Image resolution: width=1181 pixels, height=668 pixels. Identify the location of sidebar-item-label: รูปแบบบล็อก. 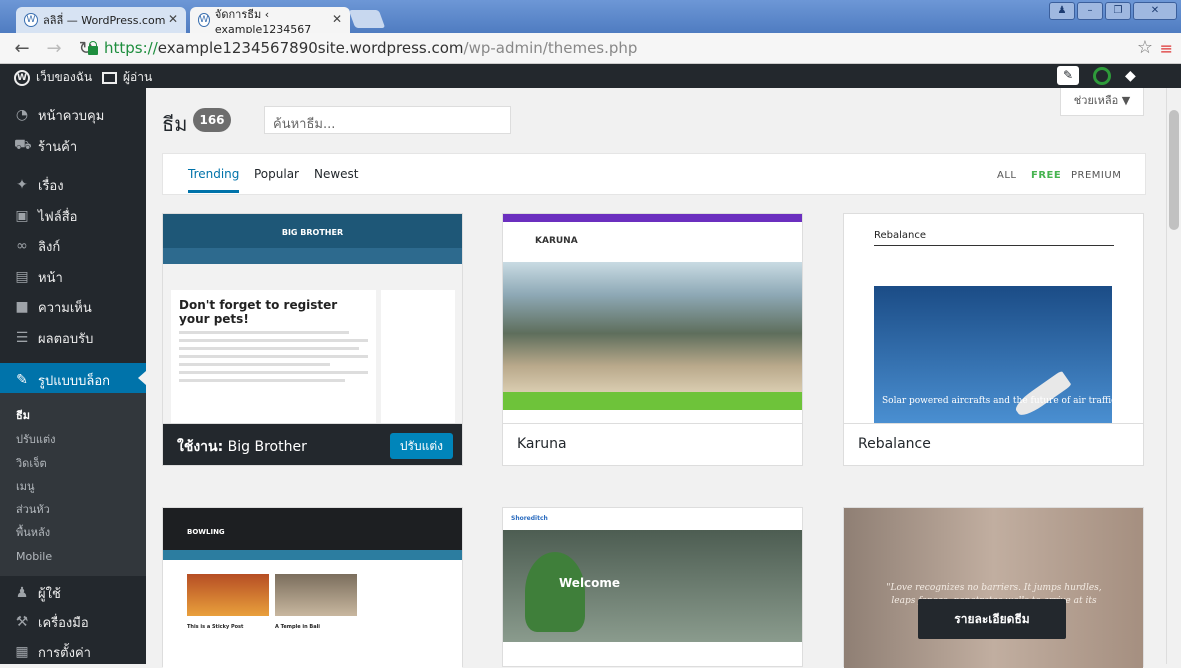
(74, 381).